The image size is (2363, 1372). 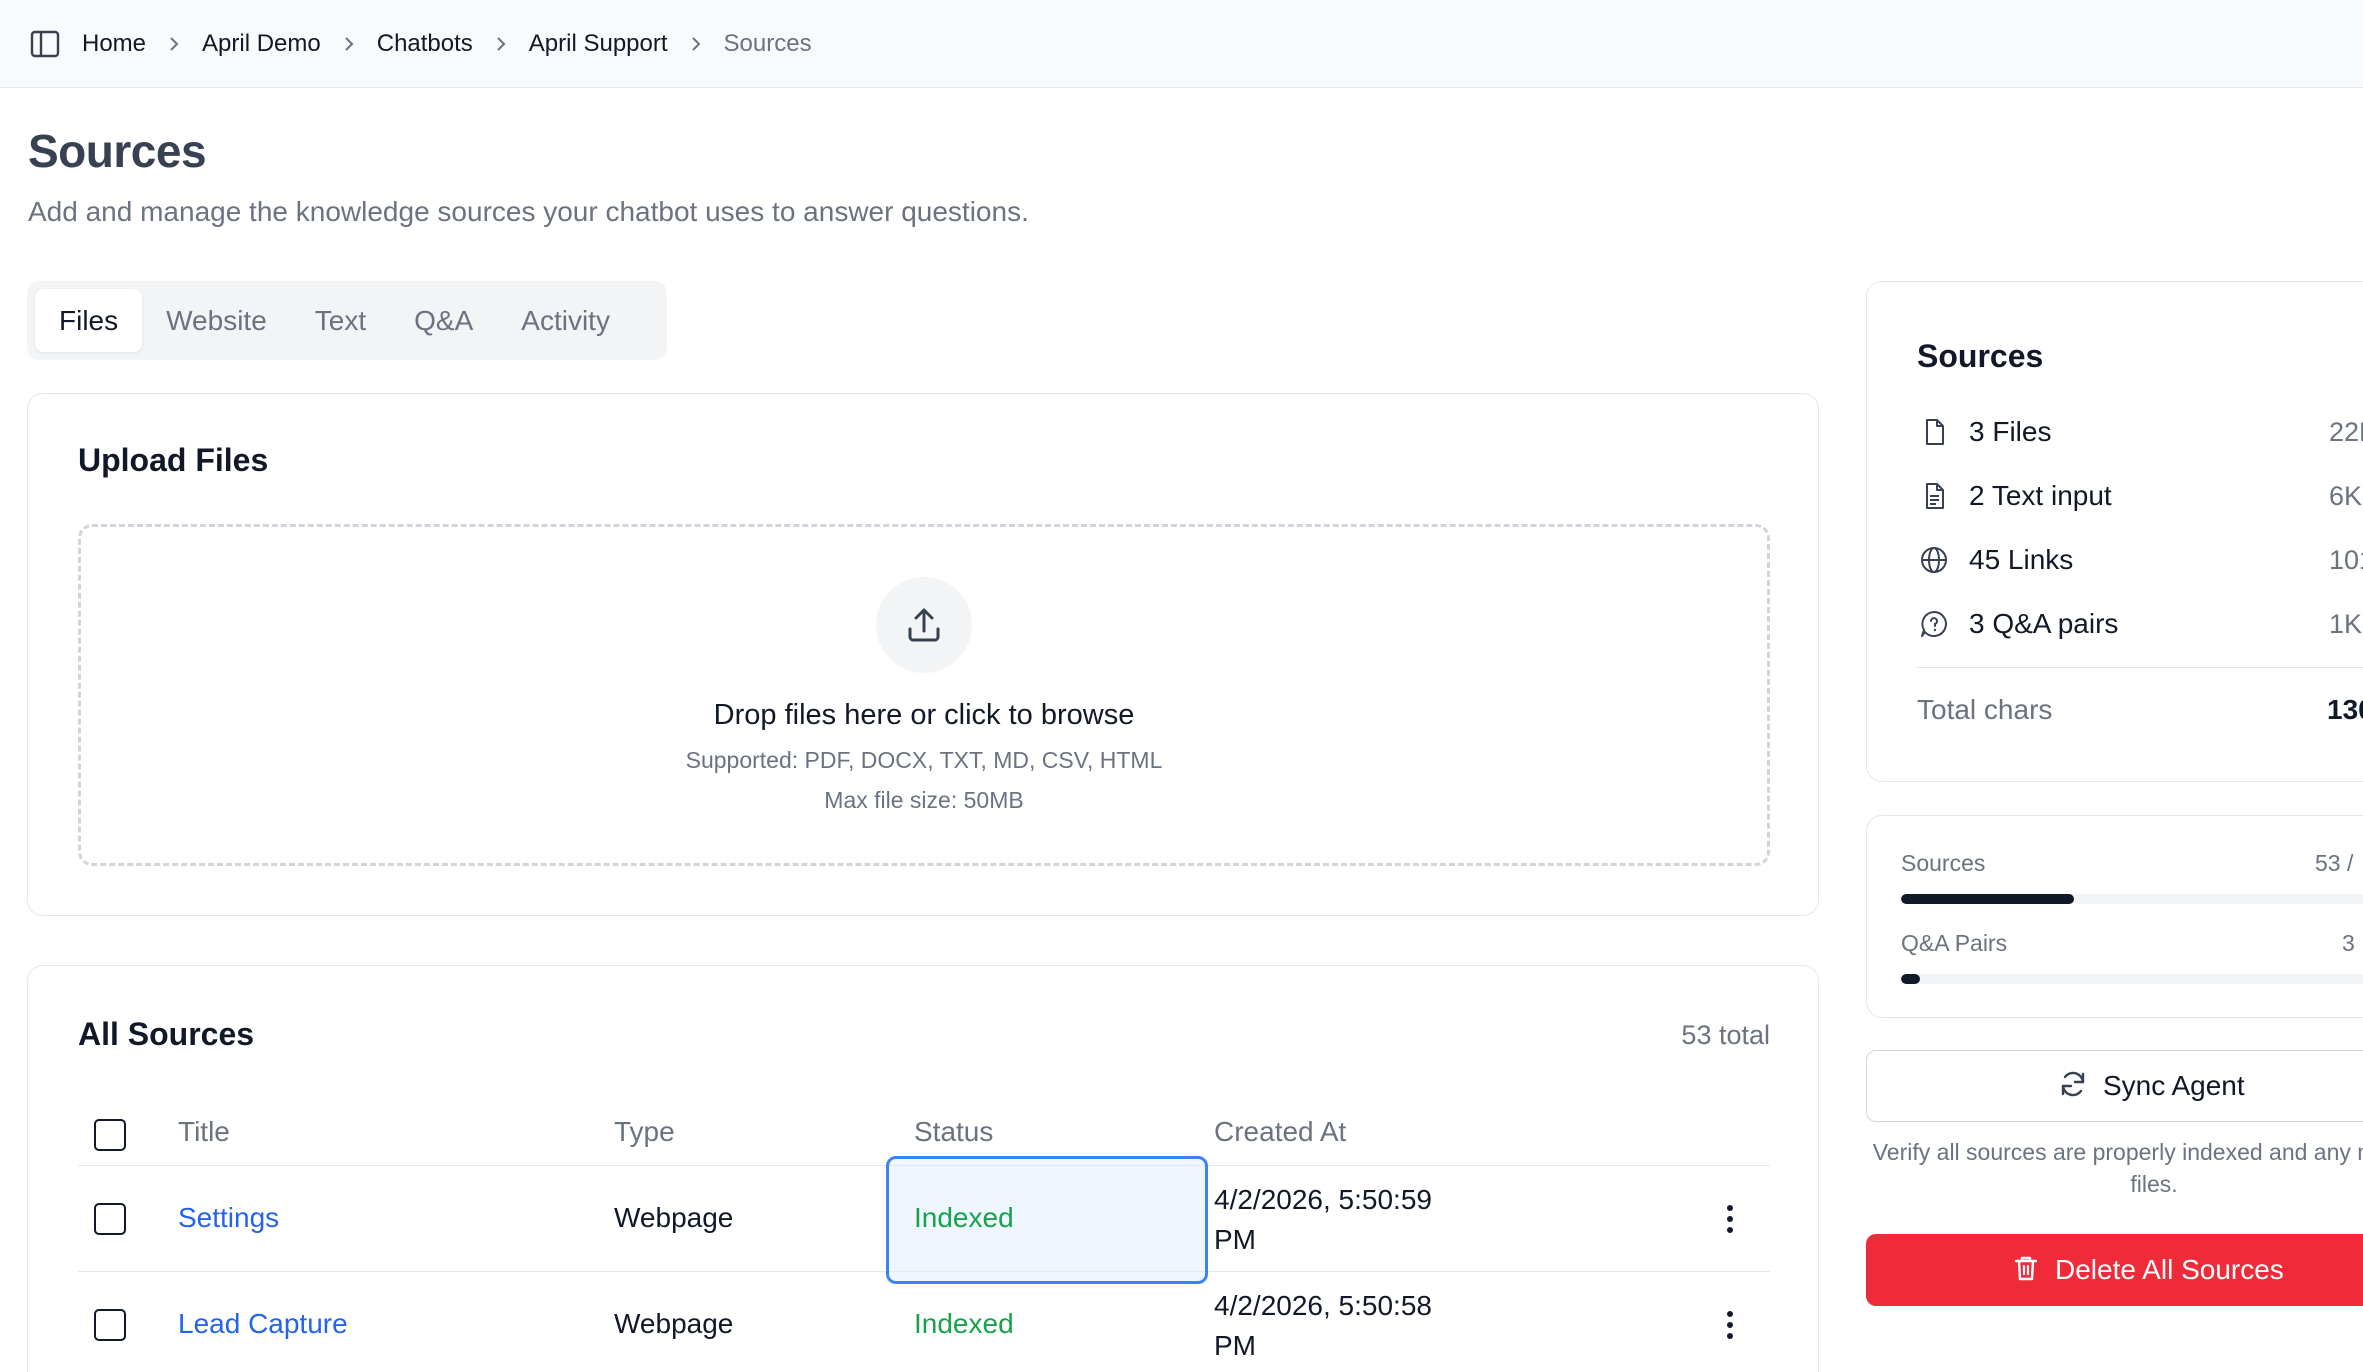 I want to click on summary-row-files: 3 Files 22K cha, so click(x=2140, y=432).